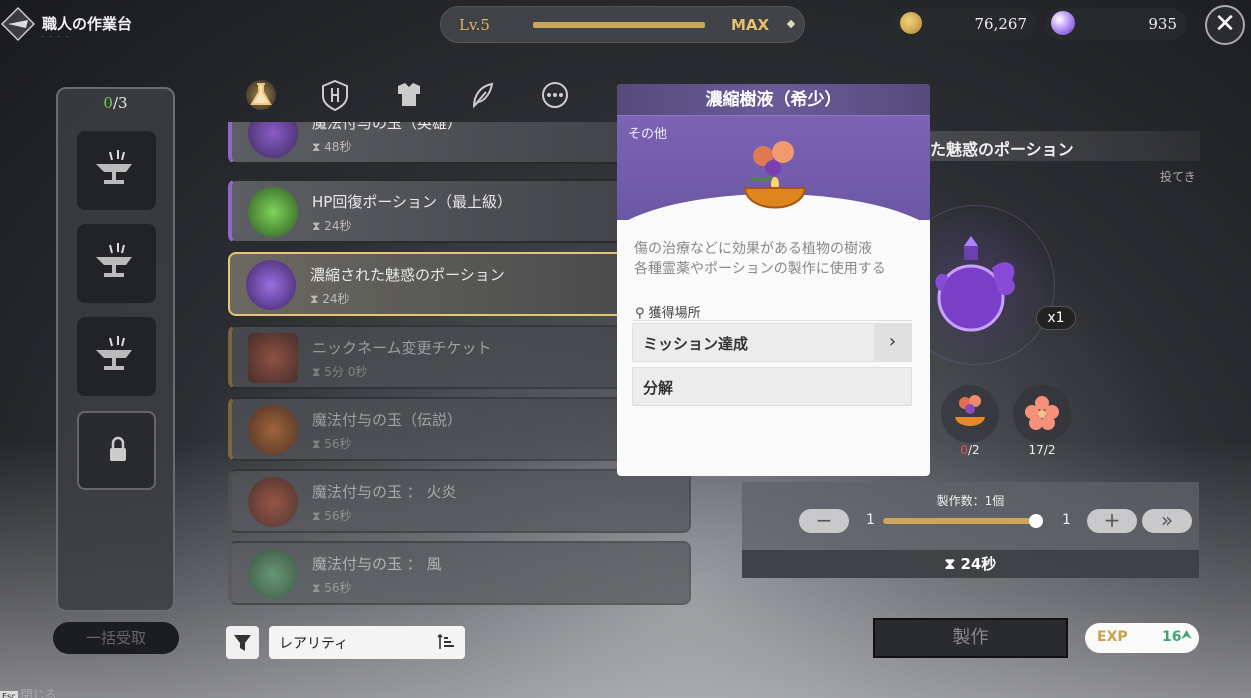 The image size is (1251, 698). Describe the element at coordinates (1112, 521) in the screenshot. I see `increase-button: +` at that location.